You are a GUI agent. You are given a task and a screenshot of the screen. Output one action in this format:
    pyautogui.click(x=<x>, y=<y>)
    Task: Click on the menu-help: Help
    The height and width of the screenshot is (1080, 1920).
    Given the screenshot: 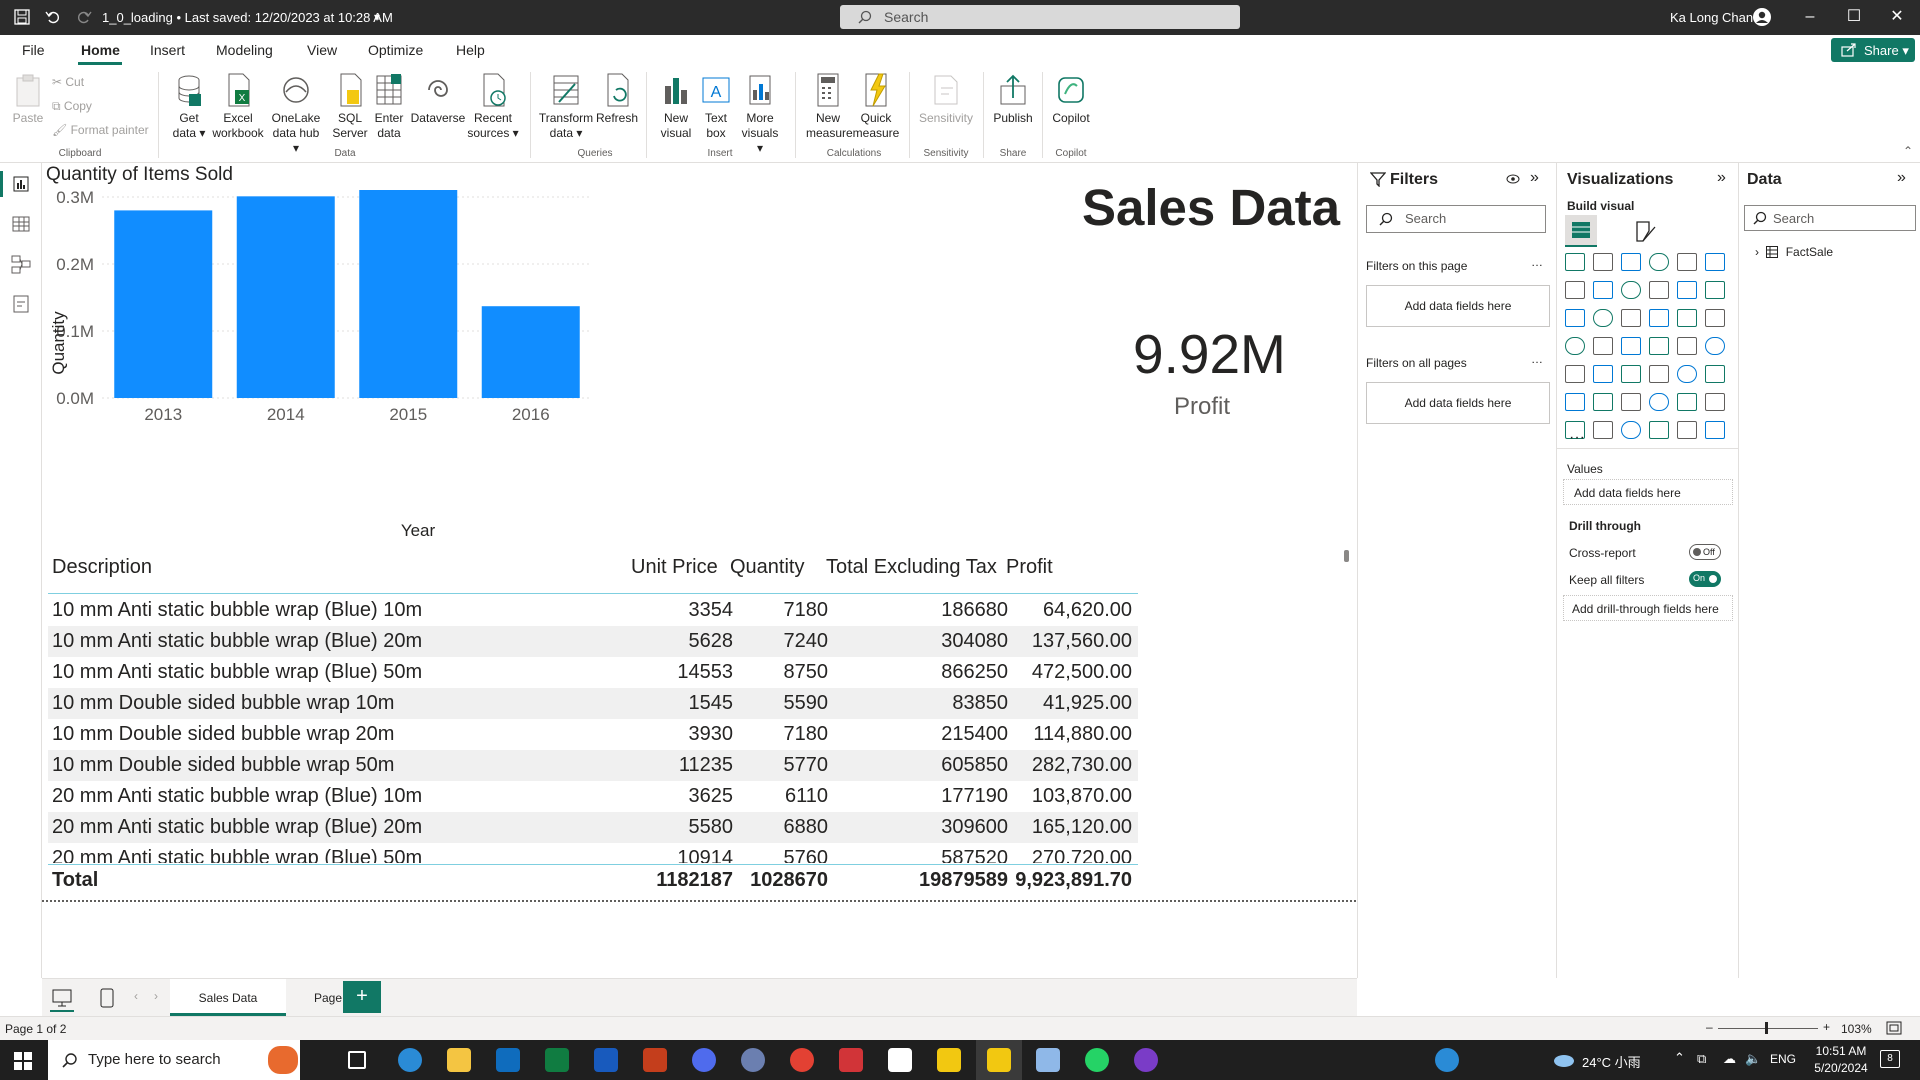 What is the action you would take?
    pyautogui.click(x=470, y=50)
    